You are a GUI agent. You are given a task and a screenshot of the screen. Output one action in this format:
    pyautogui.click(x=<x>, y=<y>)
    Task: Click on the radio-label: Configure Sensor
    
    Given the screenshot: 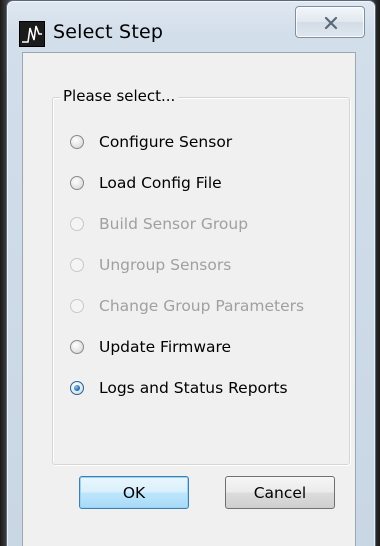 What is the action you would take?
    pyautogui.click(x=166, y=142)
    